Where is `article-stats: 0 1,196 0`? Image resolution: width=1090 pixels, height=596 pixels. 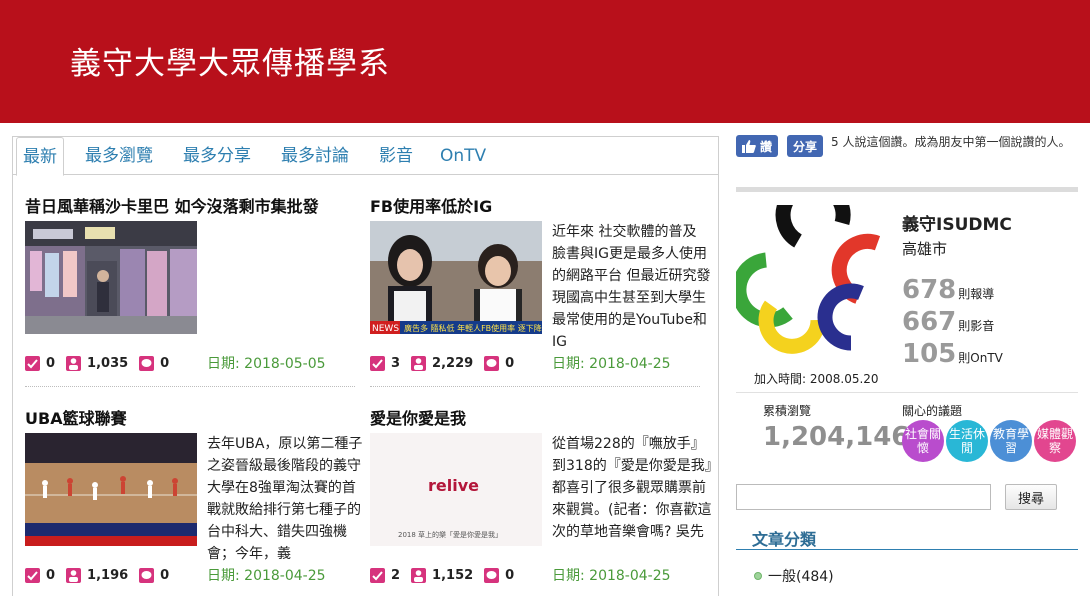
article-stats: 0 1,196 0 is located at coordinates (102, 575).